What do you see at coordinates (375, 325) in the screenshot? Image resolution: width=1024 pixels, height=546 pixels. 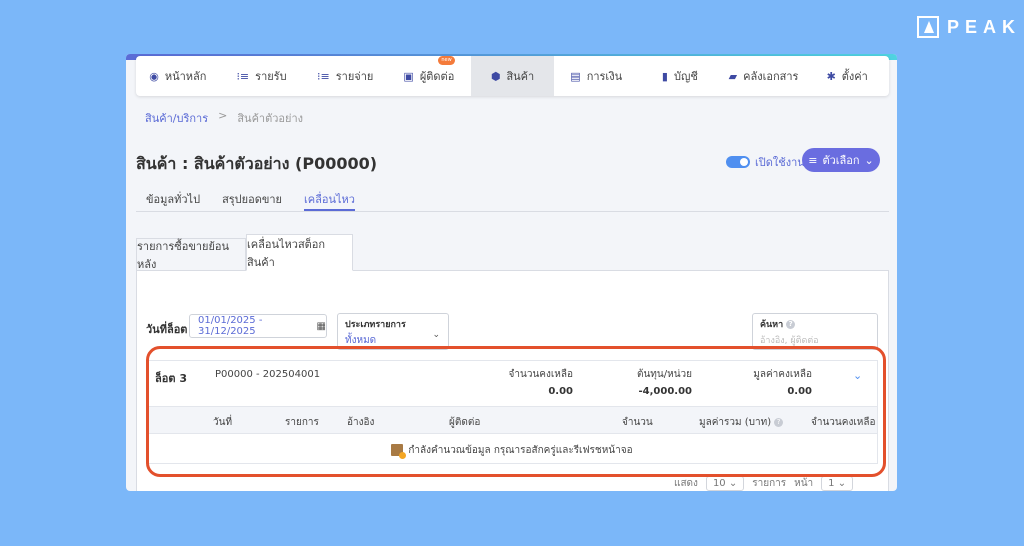 I see `type-label: ประเภทรายการ` at bounding box center [375, 325].